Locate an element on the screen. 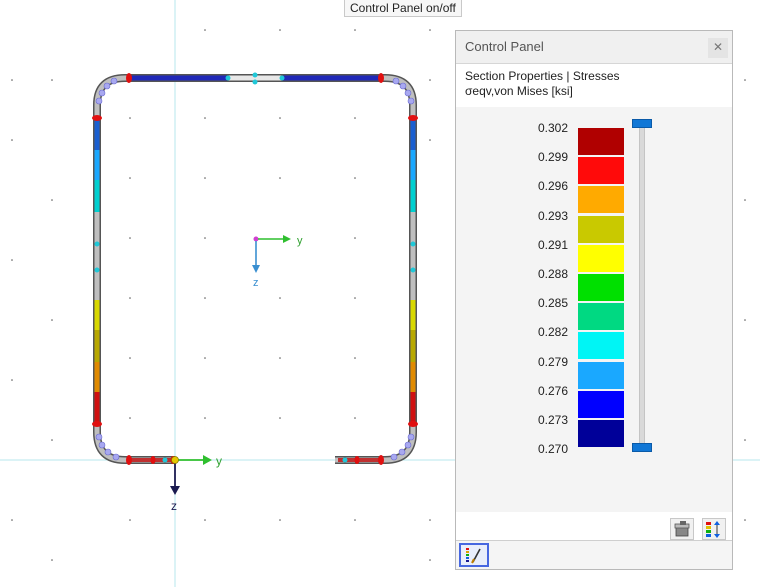 This screenshot has height=587, width=760. range-slider-min-handle is located at coordinates (642, 447).